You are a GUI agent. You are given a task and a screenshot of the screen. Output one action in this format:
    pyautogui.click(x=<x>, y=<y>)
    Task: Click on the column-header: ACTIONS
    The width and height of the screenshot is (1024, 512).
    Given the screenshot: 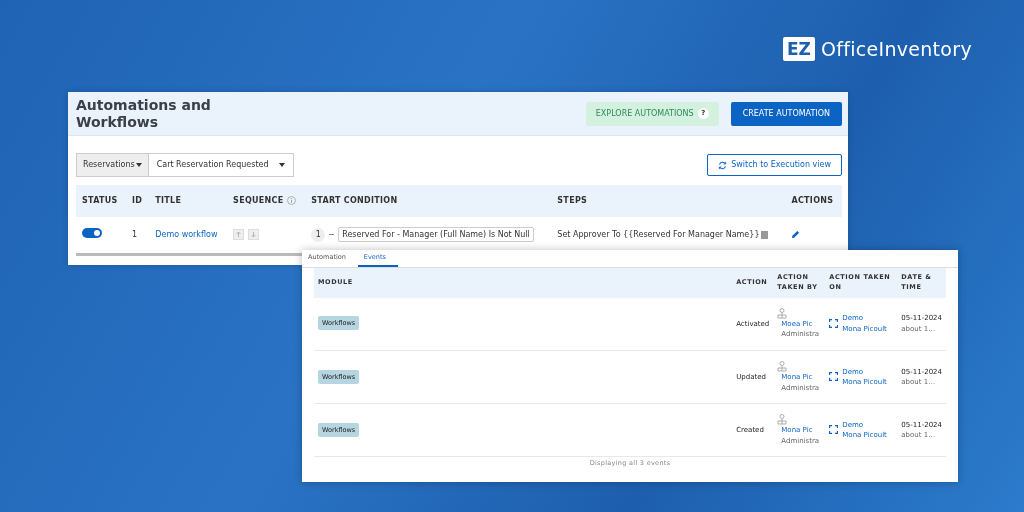 What is the action you would take?
    pyautogui.click(x=813, y=201)
    